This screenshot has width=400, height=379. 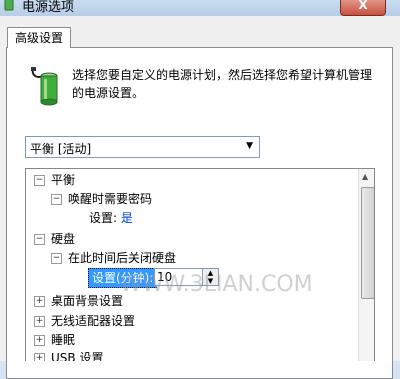 I want to click on tree-item-label: 无线适配器设置, so click(x=93, y=321).